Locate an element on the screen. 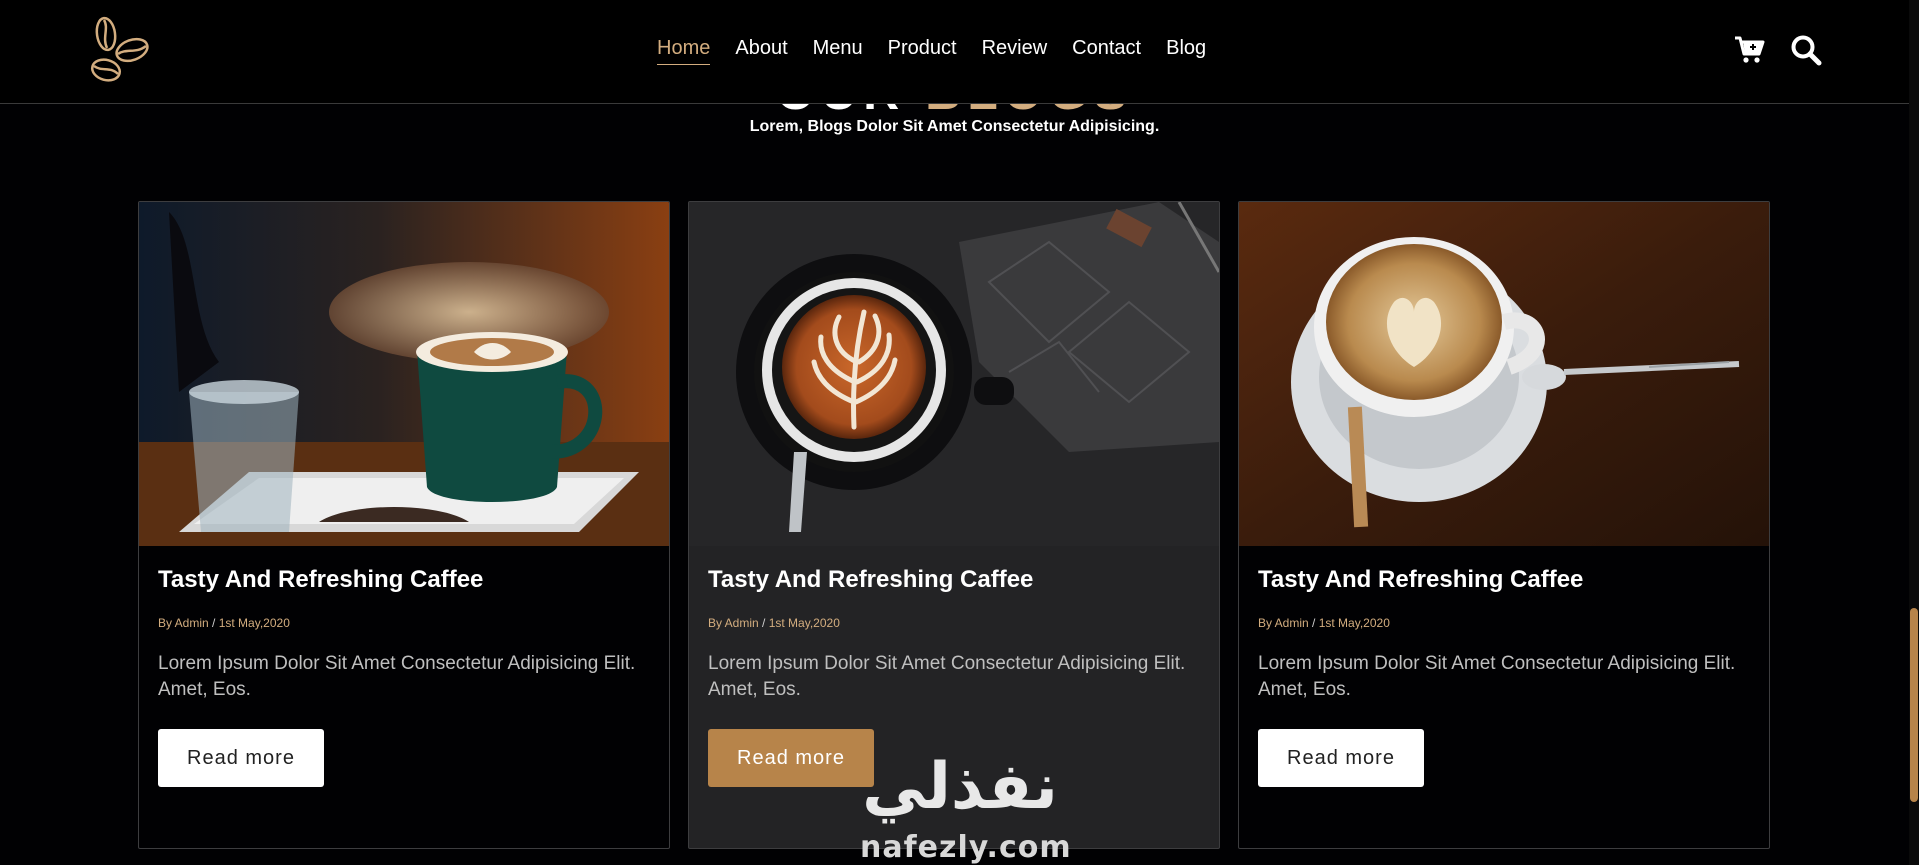 This screenshot has width=1919, height=865. nav-product: Product is located at coordinates (922, 50).